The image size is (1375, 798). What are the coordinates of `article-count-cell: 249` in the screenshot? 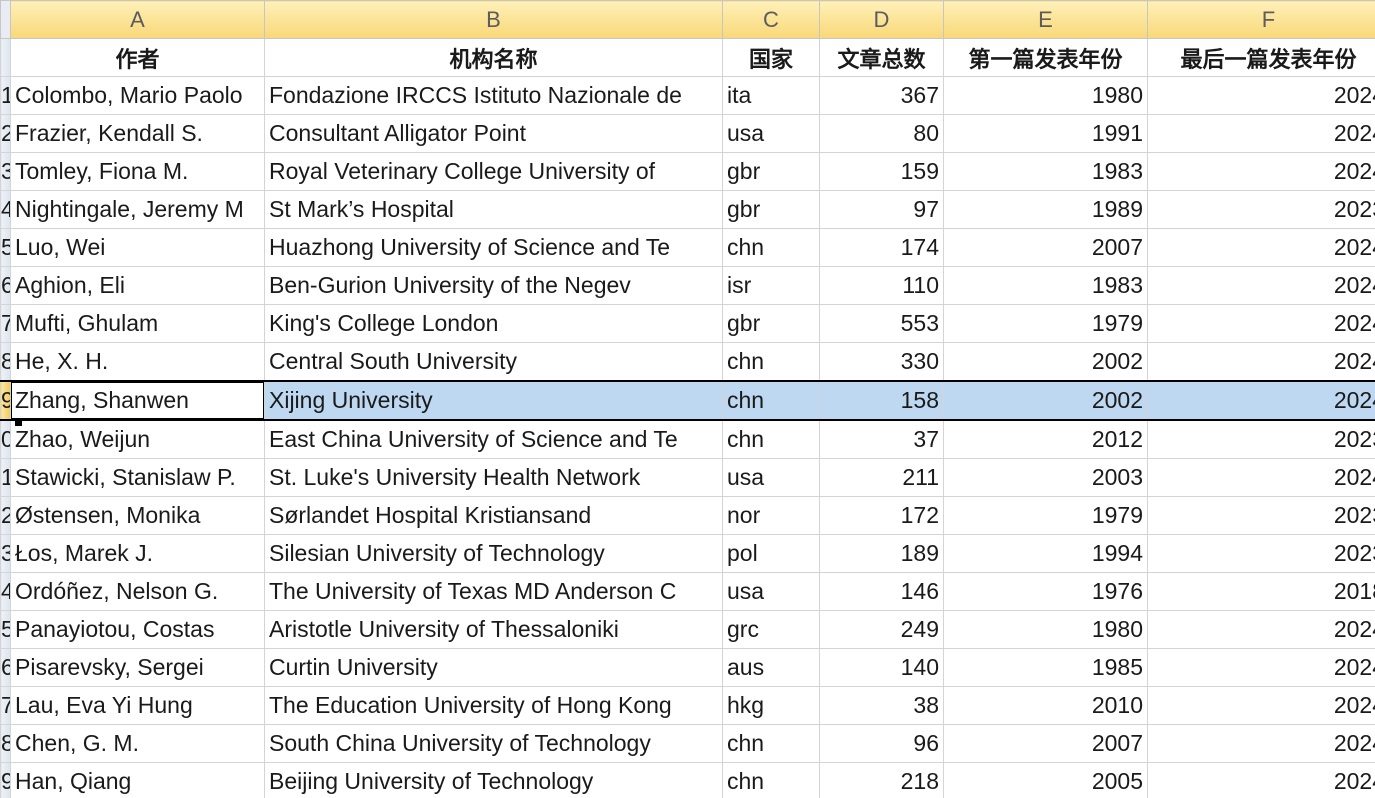 It's located at (881, 629).